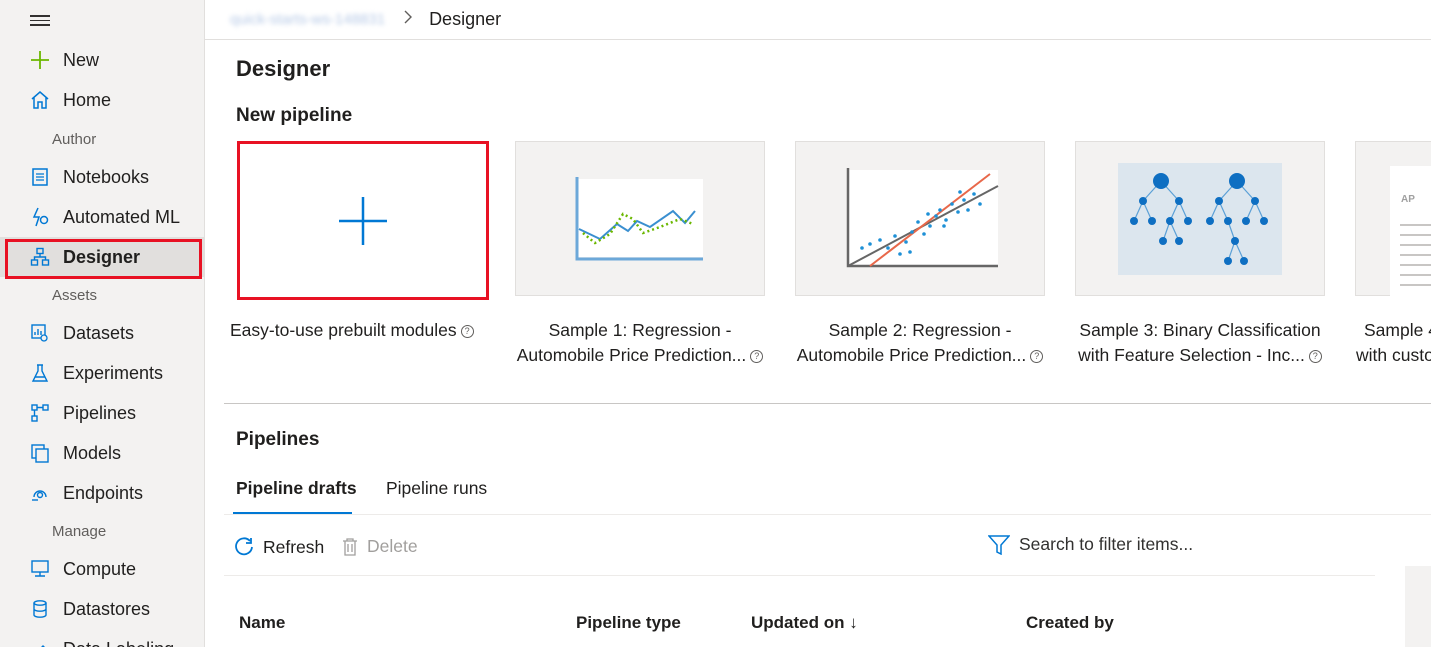 This screenshot has height=647, width=1431. Describe the element at coordinates (465, 19) in the screenshot. I see `breadcrumb-current: Designer` at that location.